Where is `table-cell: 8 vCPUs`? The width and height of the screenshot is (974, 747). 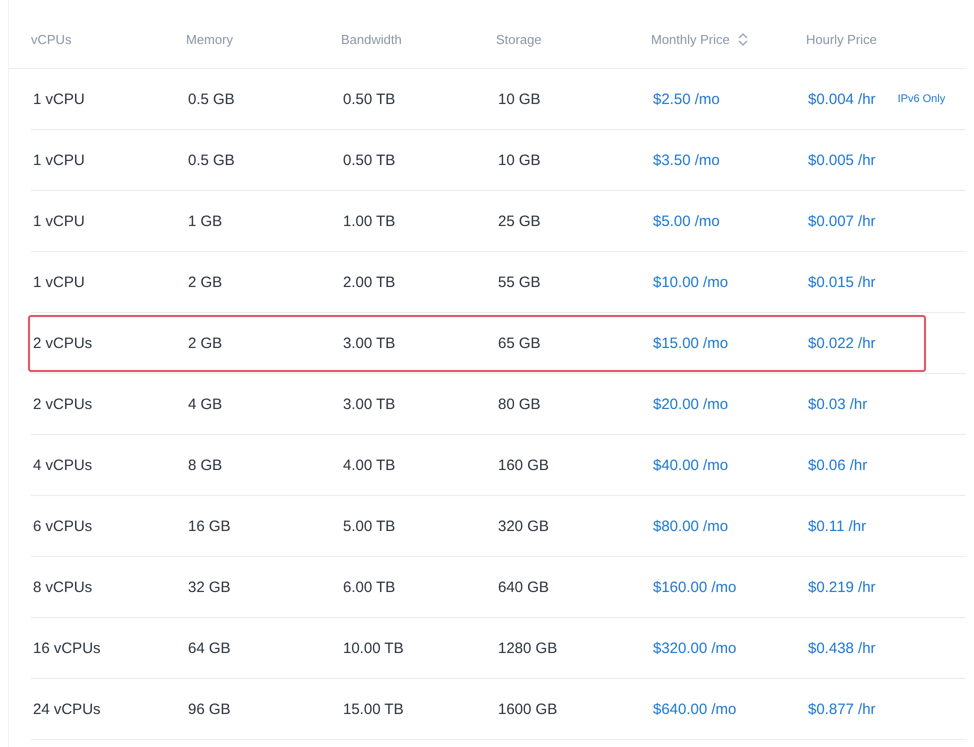
table-cell: 8 vCPUs is located at coordinates (62, 587).